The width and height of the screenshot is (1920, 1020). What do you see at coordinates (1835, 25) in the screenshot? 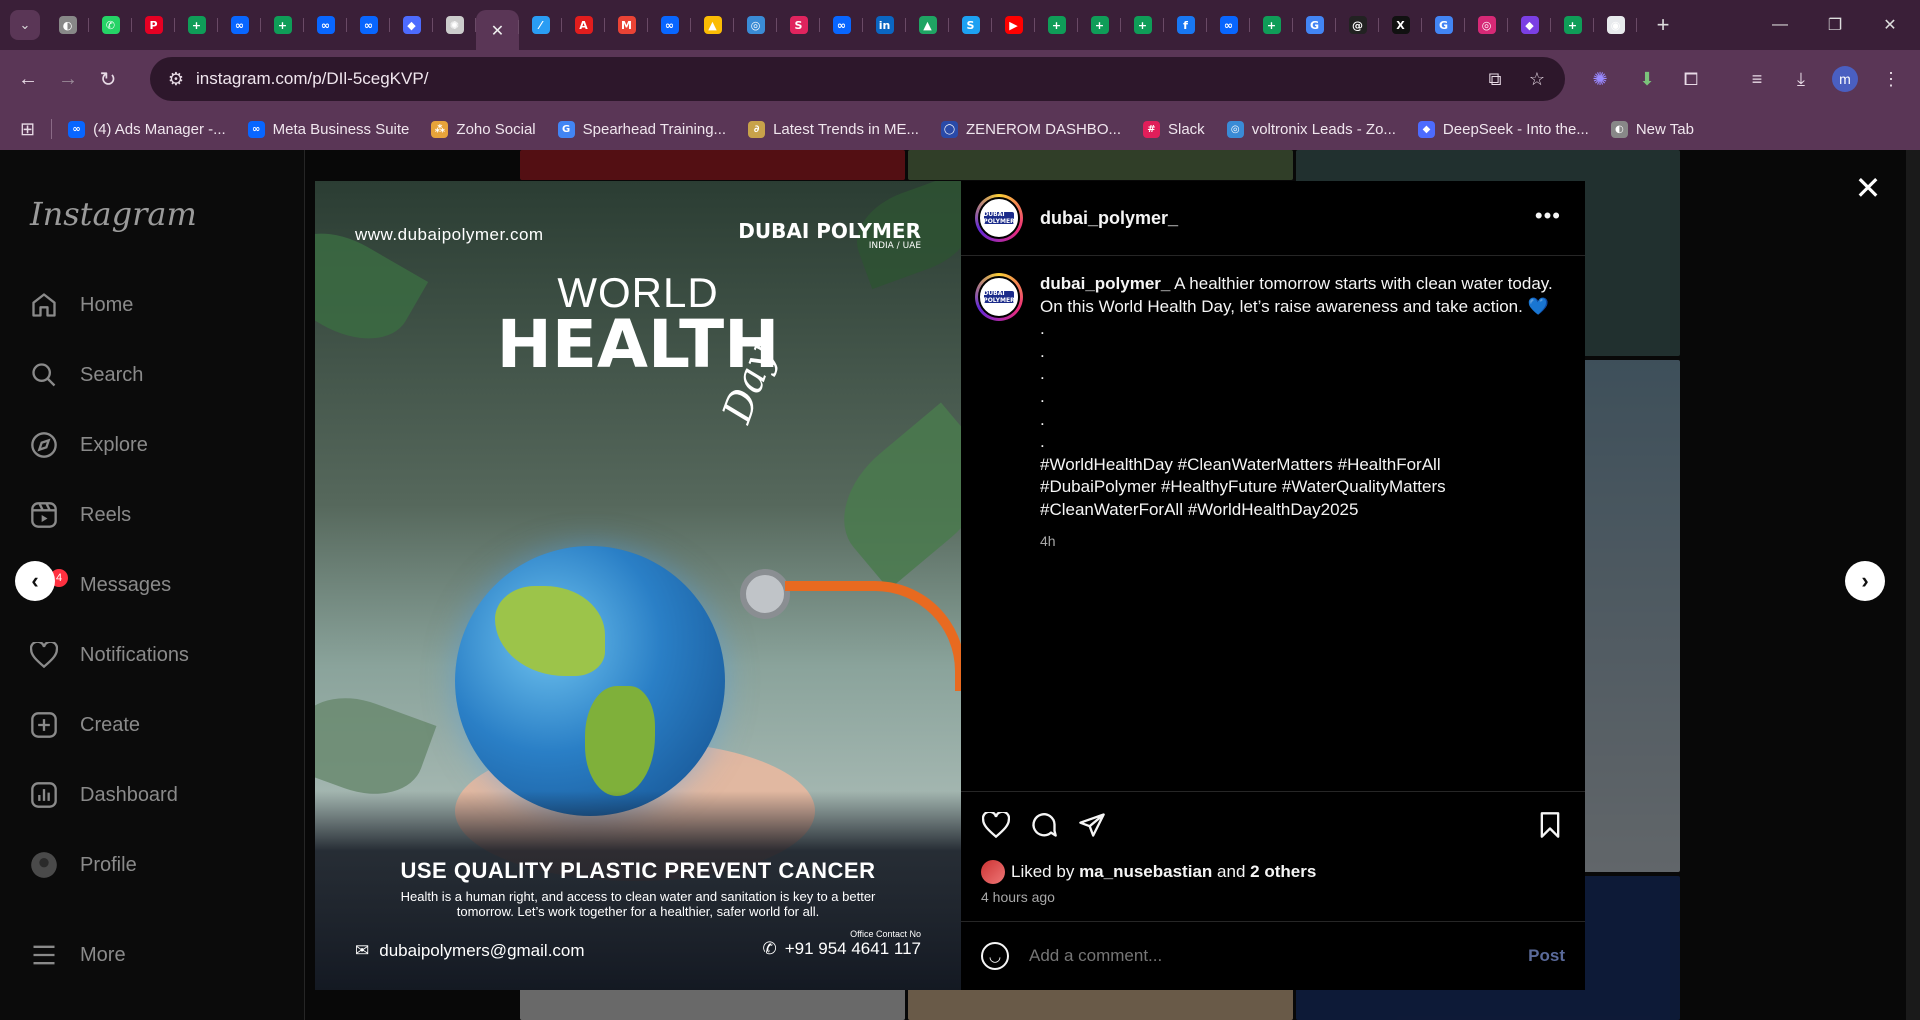
I see `restore-button: ❐` at bounding box center [1835, 25].